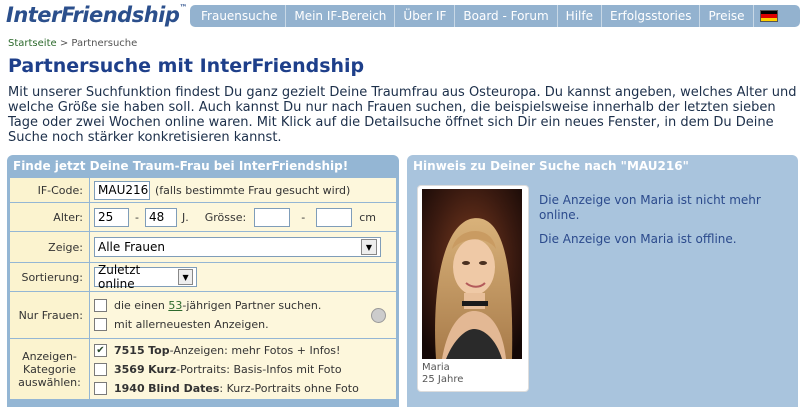 This screenshot has width=805, height=407. I want to click on age-from-input: 25, so click(111, 217).